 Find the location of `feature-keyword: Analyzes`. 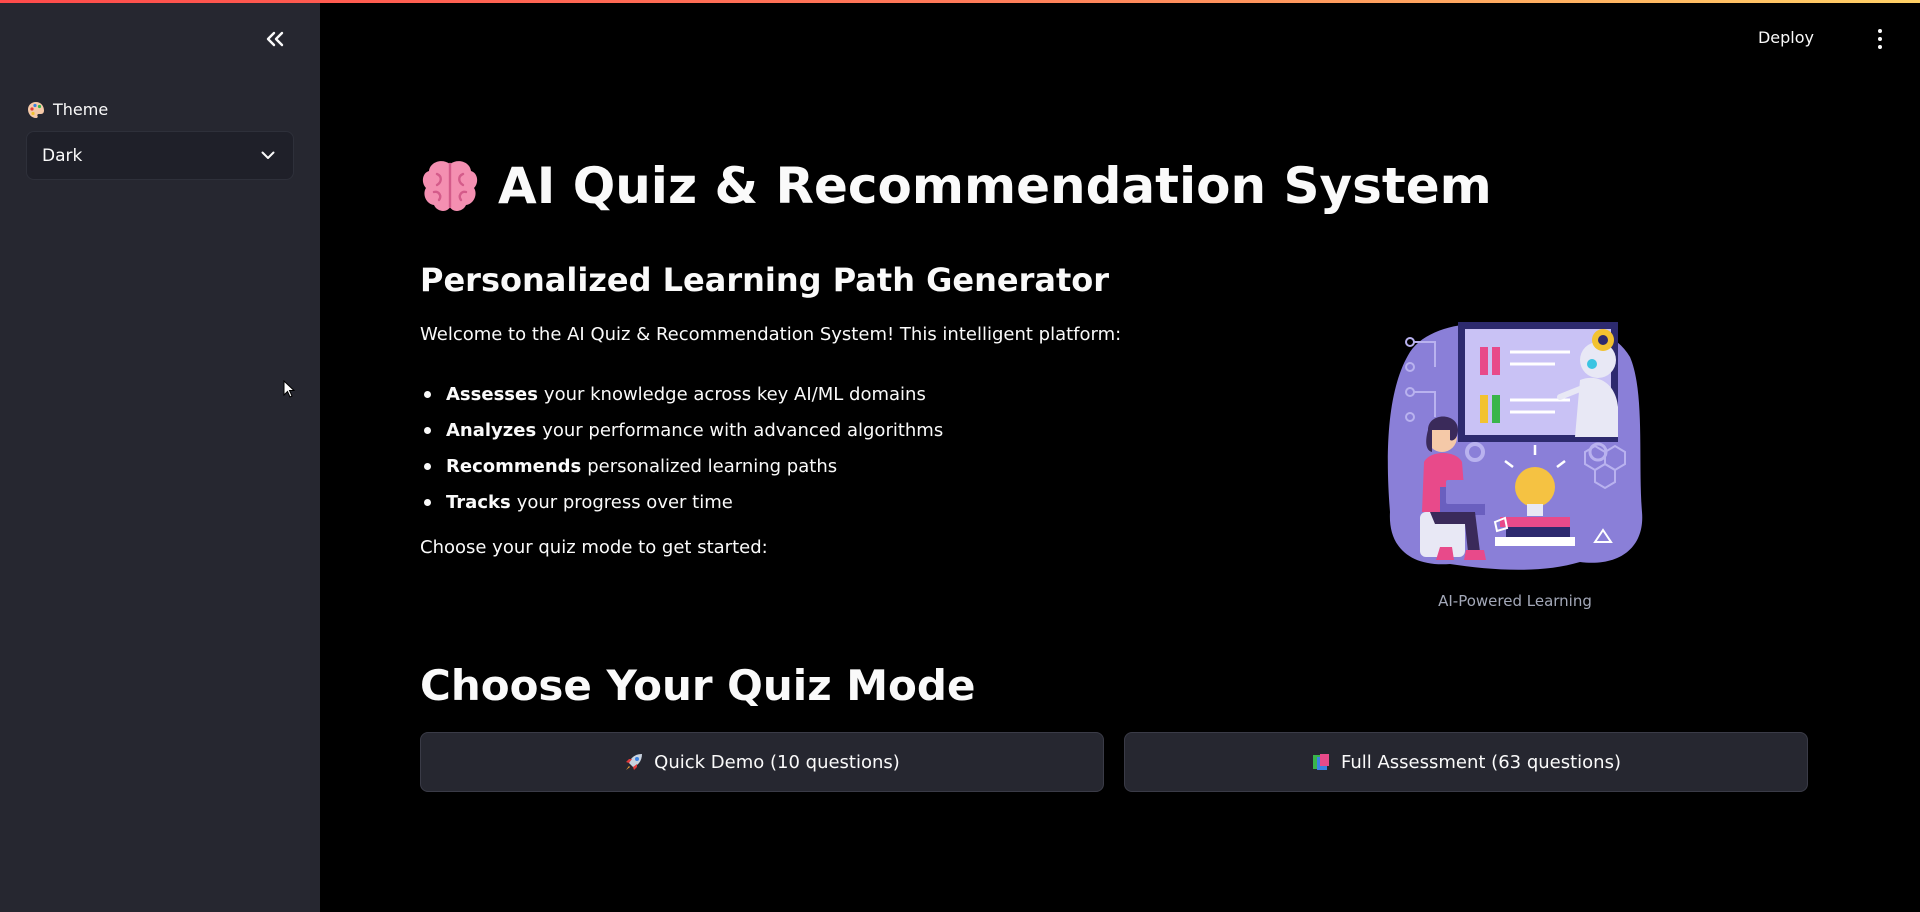

feature-keyword: Analyzes is located at coordinates (491, 430).